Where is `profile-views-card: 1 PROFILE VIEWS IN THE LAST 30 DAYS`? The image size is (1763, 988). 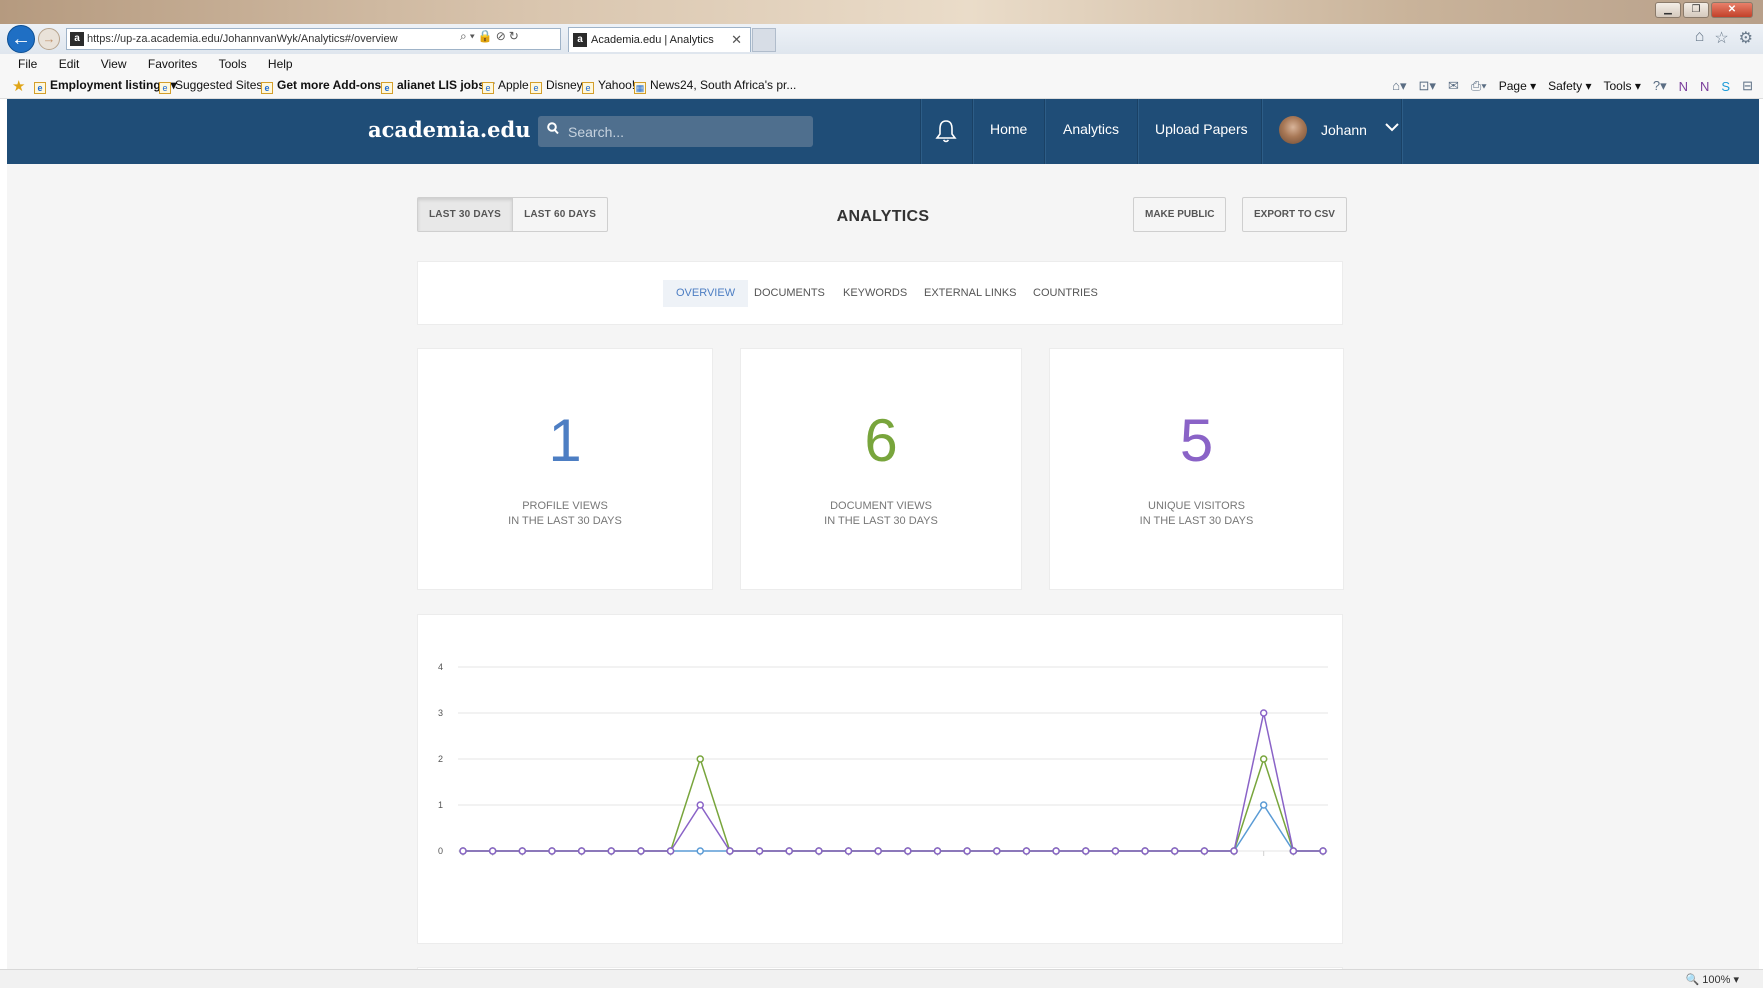
profile-views-card: 1 PROFILE VIEWS IN THE LAST 30 DAYS is located at coordinates (565, 469).